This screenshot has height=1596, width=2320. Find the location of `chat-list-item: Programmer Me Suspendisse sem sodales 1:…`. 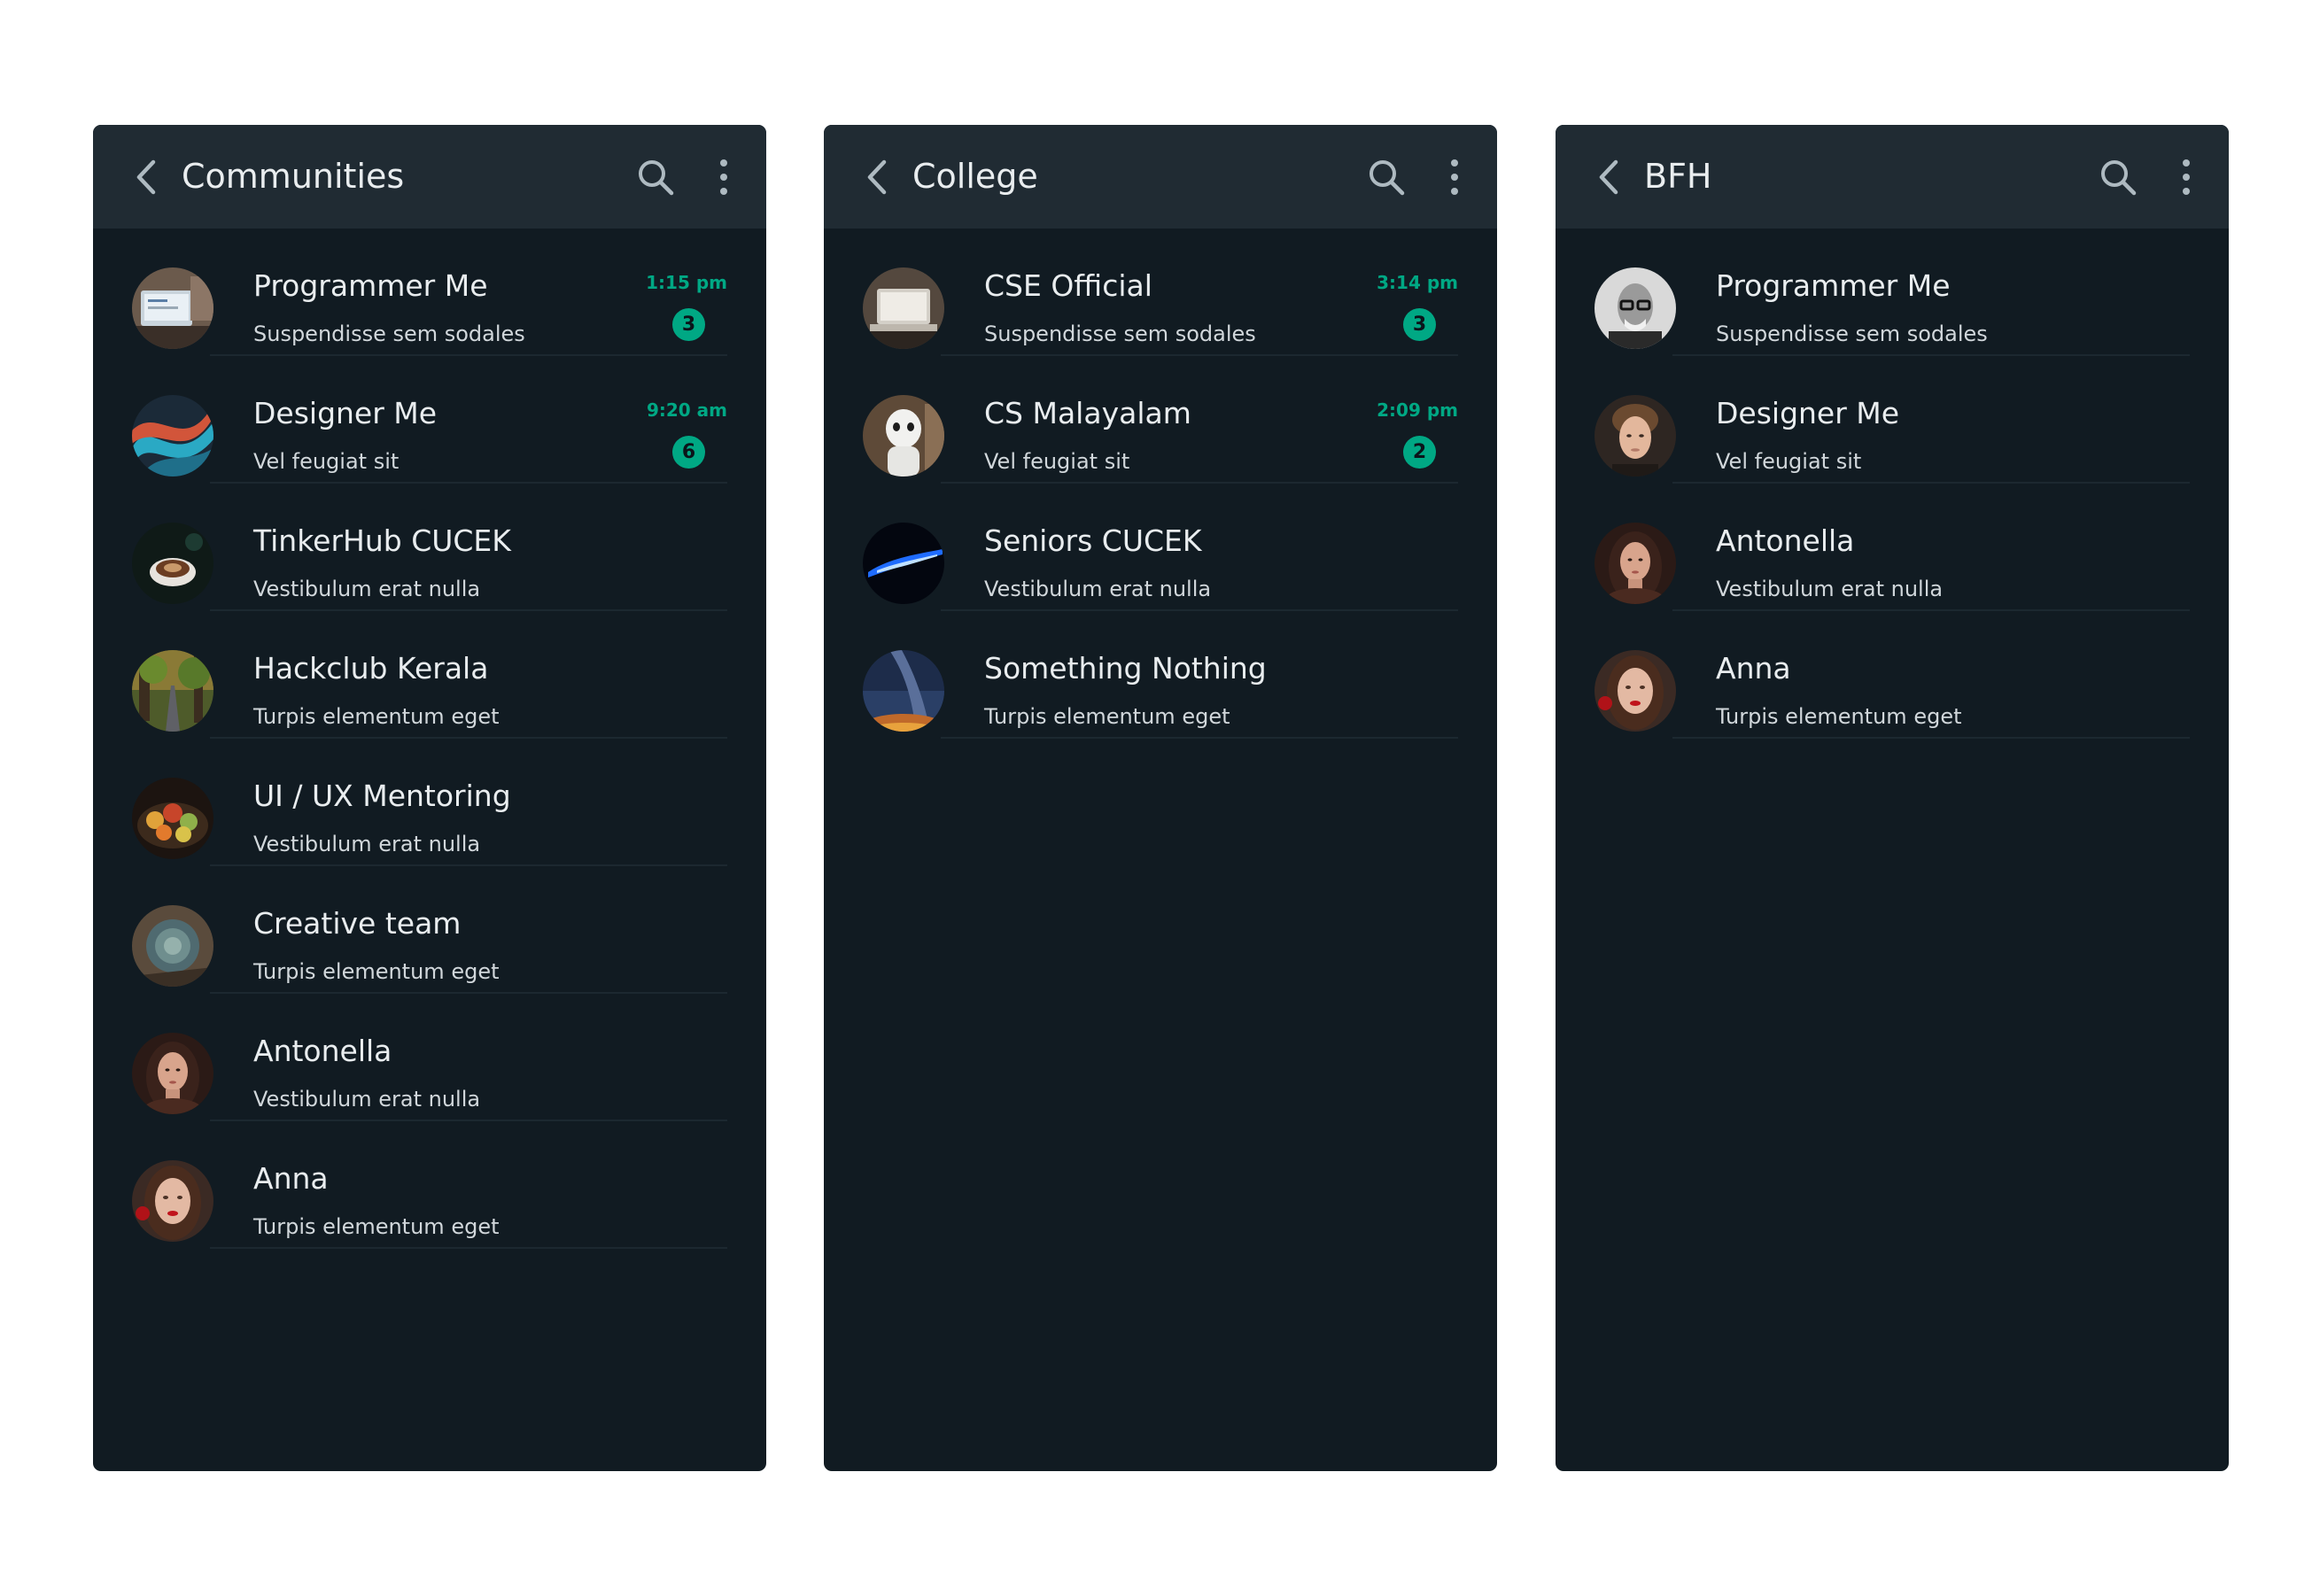

chat-list-item: Programmer Me Suspendisse sem sodales 1:… is located at coordinates (430, 292).